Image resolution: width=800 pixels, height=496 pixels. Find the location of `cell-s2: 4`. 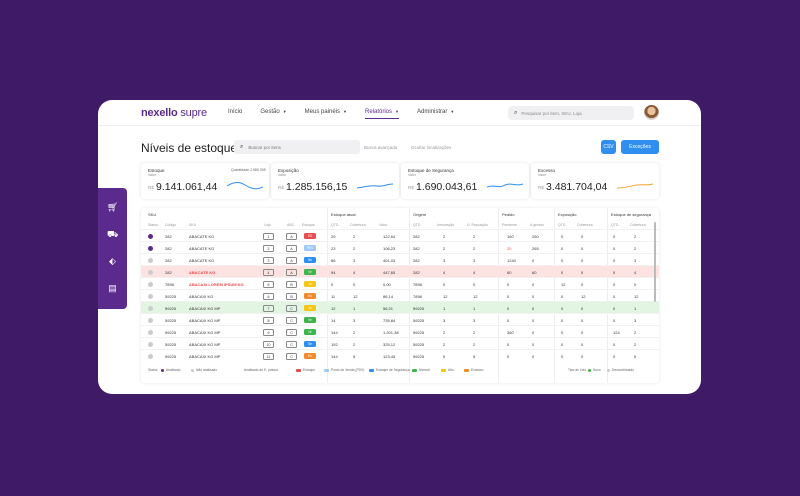

cell-s2: 4 is located at coordinates (635, 272).